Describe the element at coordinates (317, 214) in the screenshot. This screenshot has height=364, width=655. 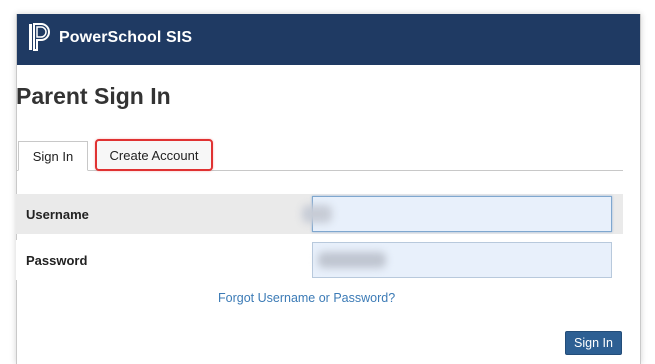
I see `redacted-username` at that location.